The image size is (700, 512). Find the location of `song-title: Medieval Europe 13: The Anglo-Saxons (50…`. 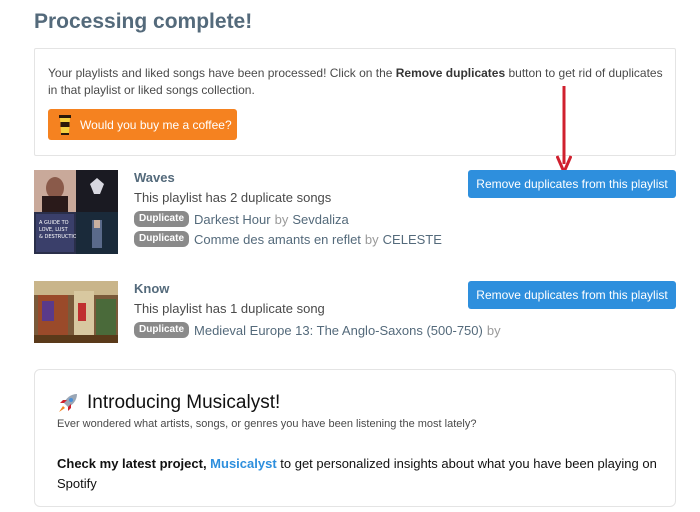

song-title: Medieval Europe 13: The Anglo-Saxons (50… is located at coordinates (338, 330).